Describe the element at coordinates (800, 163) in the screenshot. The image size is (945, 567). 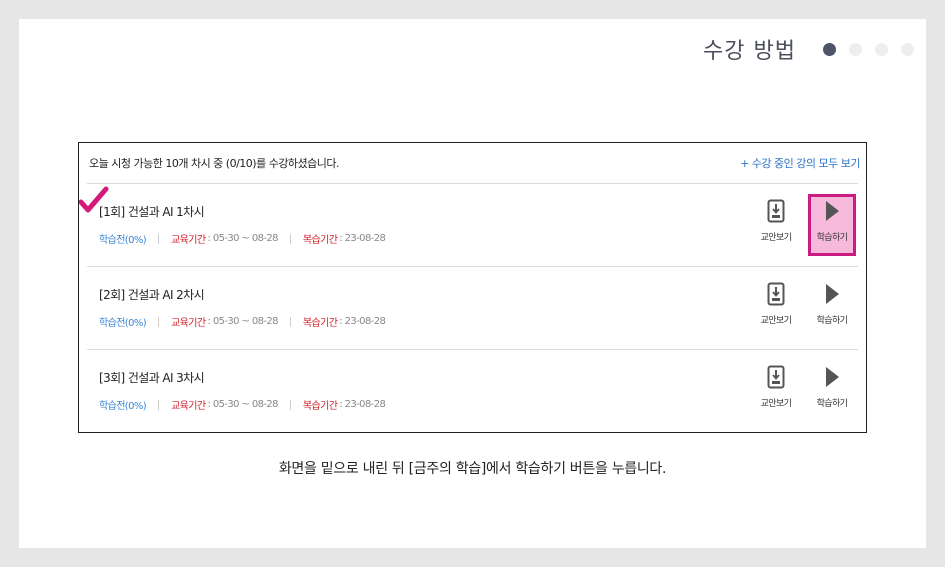
I see `view-all-courses-link: + 수강 중인 강의 모두 보기` at that location.